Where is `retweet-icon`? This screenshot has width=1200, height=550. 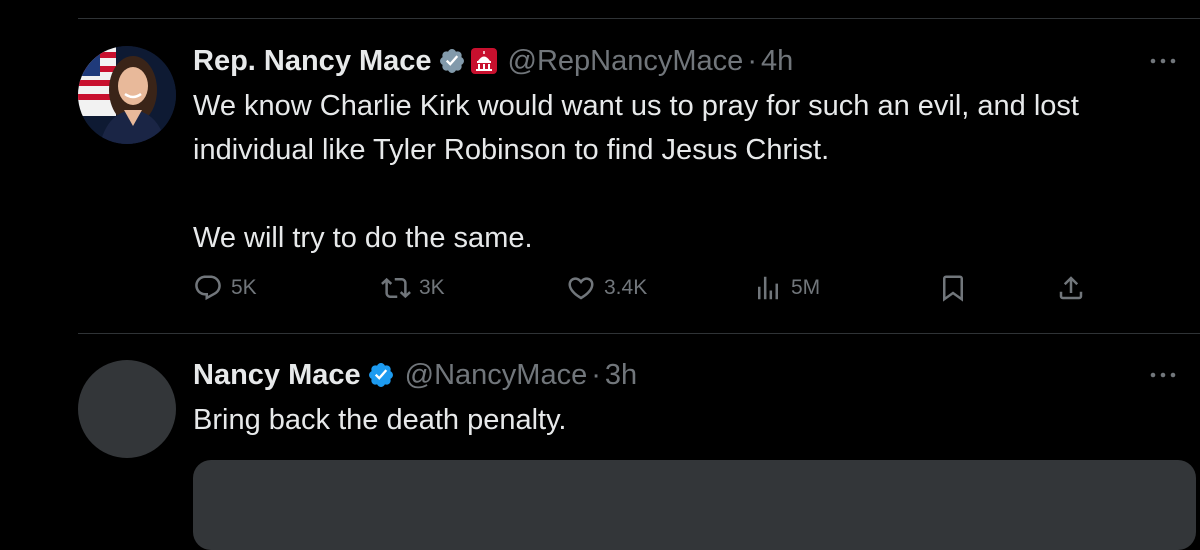
retweet-icon is located at coordinates (396, 288).